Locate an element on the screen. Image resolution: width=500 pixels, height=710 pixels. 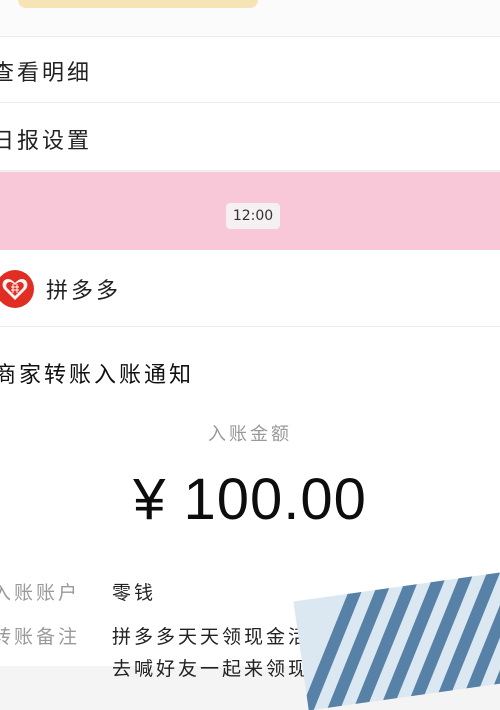
top-decoration is located at coordinates (138, 4).